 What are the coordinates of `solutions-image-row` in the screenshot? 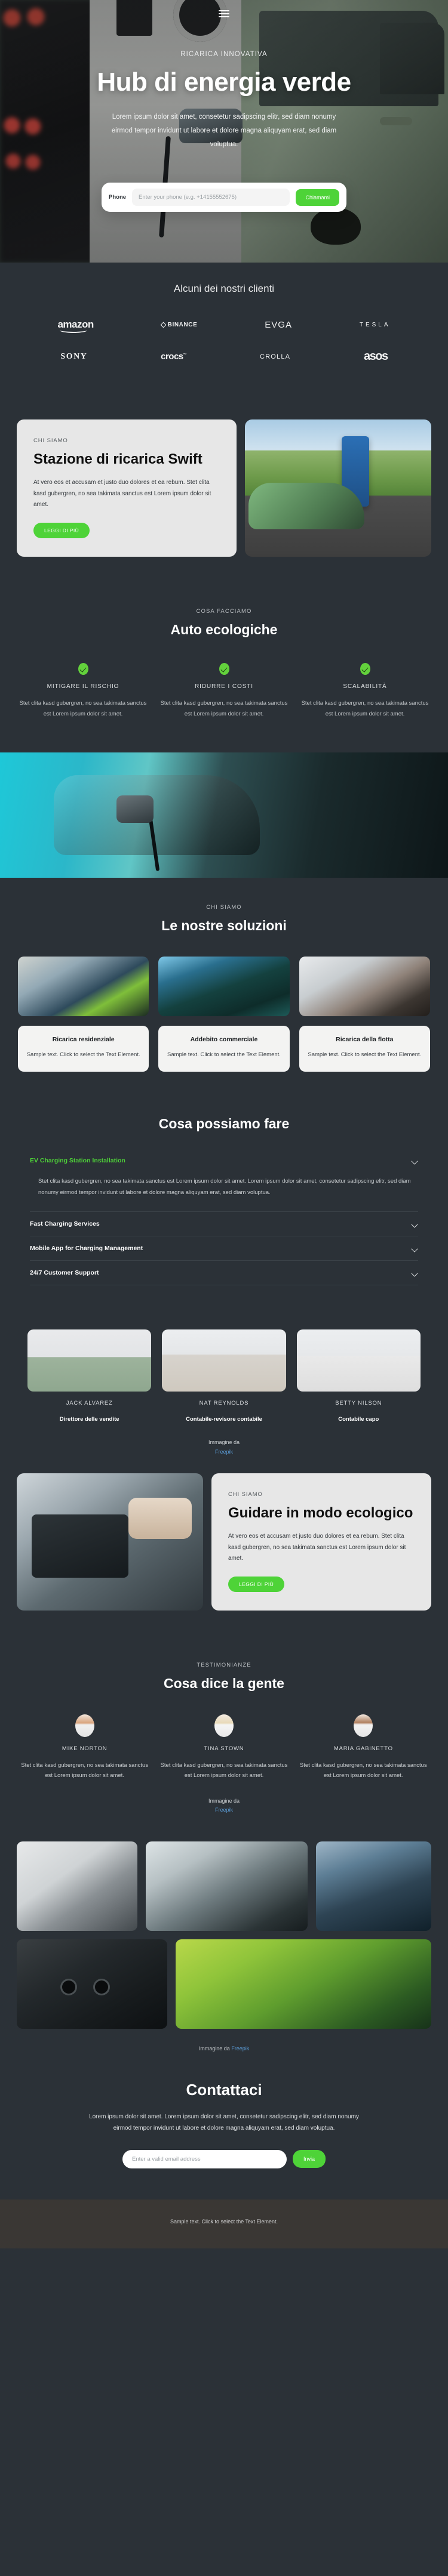 It's located at (224, 975).